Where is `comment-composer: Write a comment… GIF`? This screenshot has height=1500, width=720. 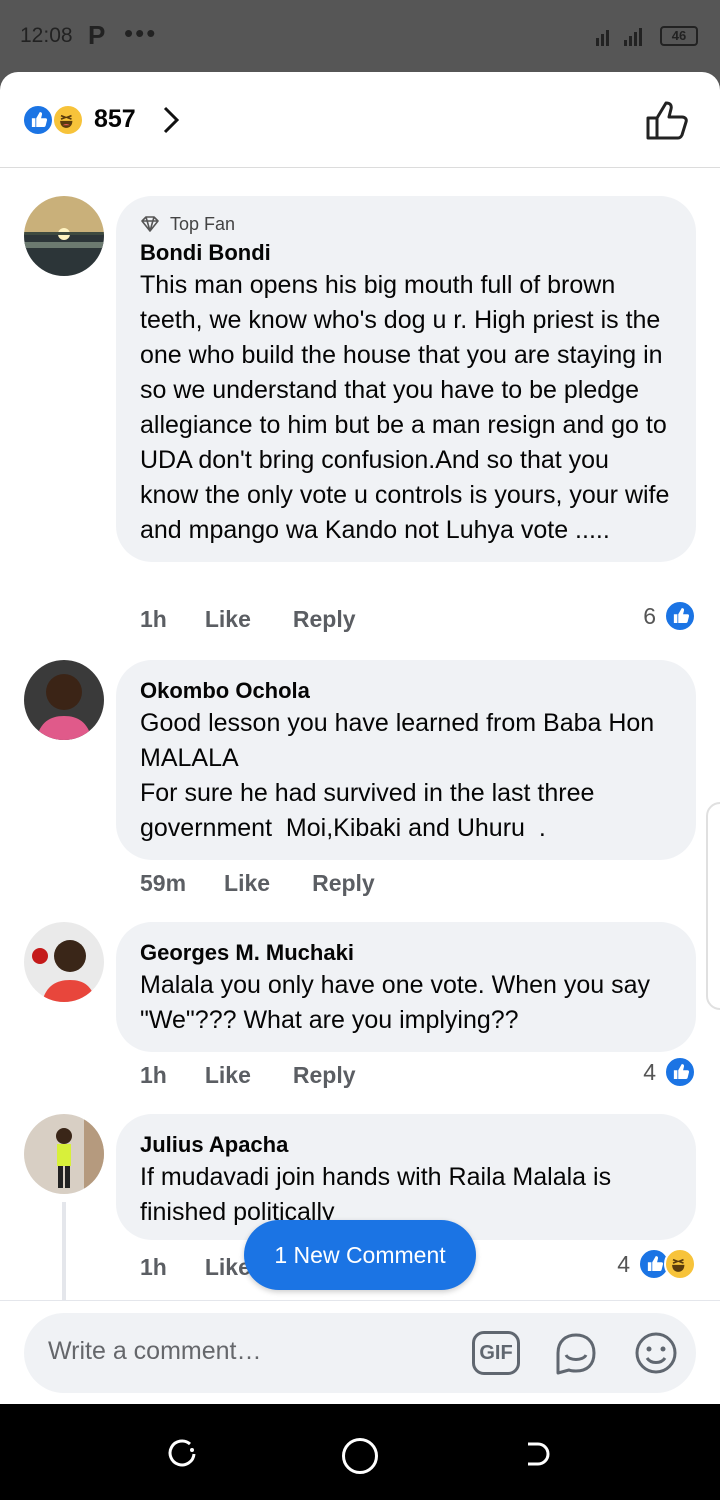
comment-composer: Write a comment… GIF is located at coordinates (360, 1352).